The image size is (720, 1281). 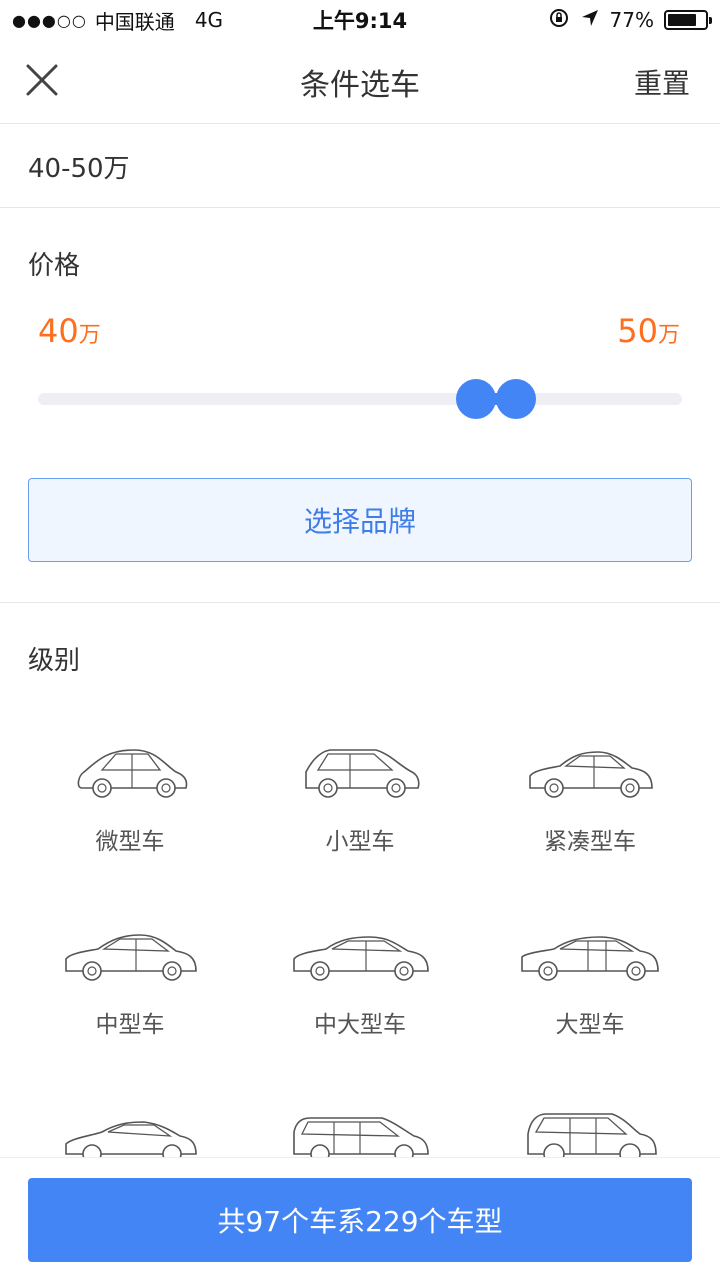 I want to click on section-divider, so click(x=360, y=602).